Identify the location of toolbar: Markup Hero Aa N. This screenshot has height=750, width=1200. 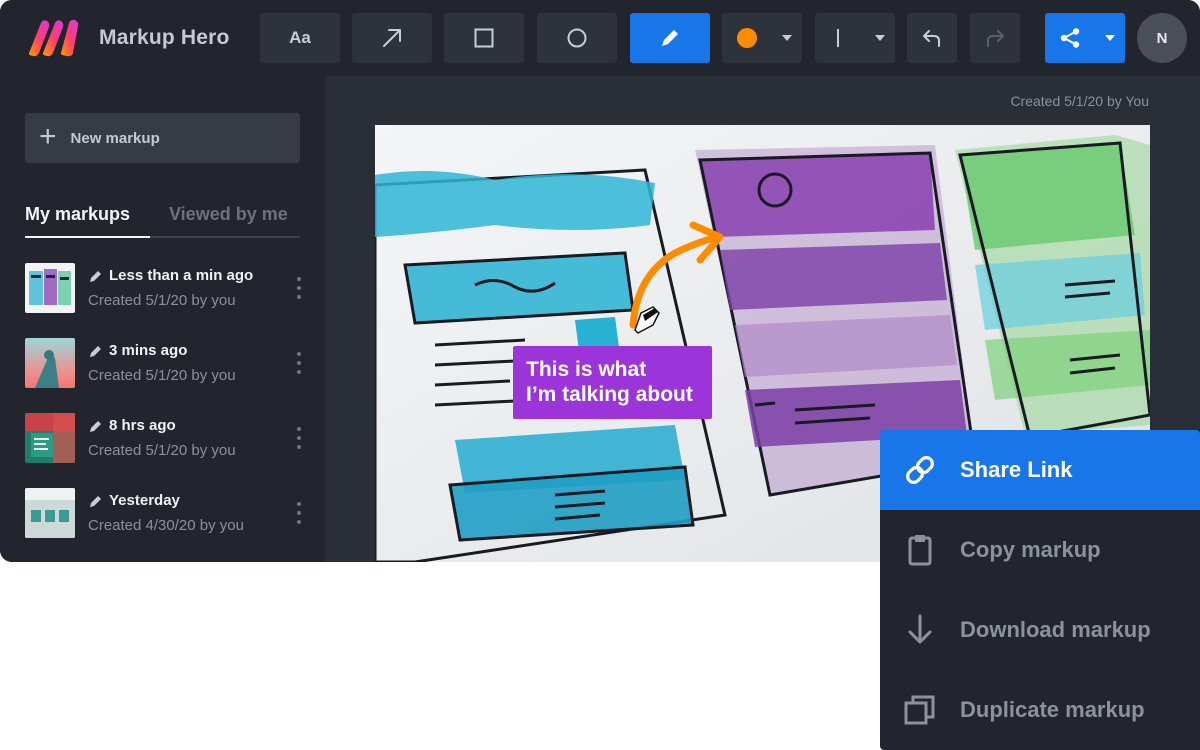
(600, 38).